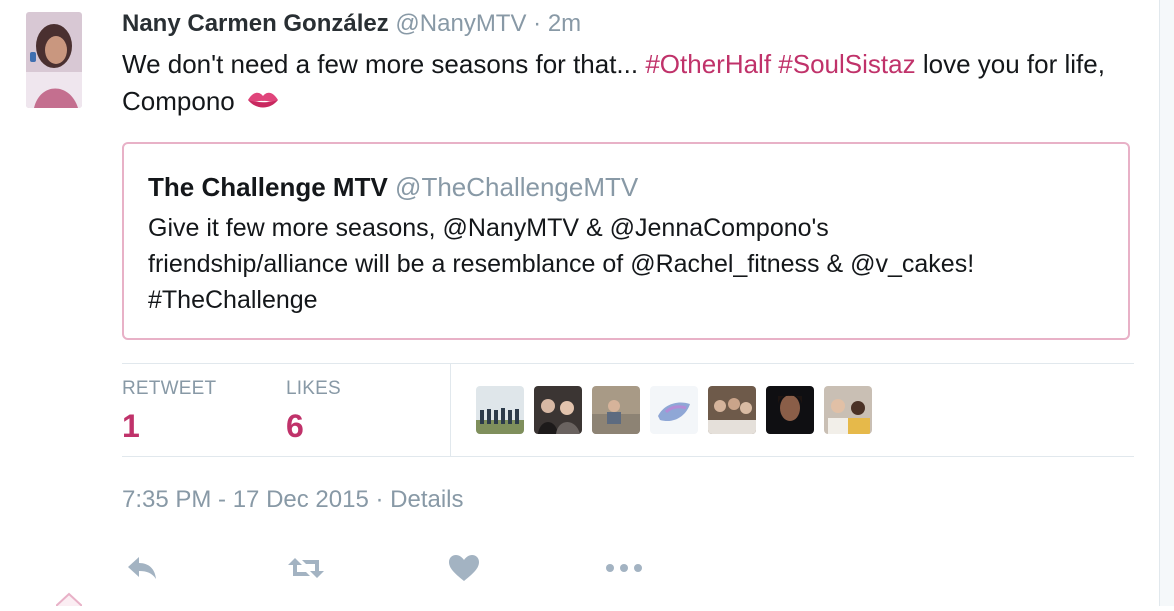 This screenshot has height=611, width=1174. What do you see at coordinates (268, 187) in the screenshot?
I see `quoted-author-fullname: The Challenge MTV` at bounding box center [268, 187].